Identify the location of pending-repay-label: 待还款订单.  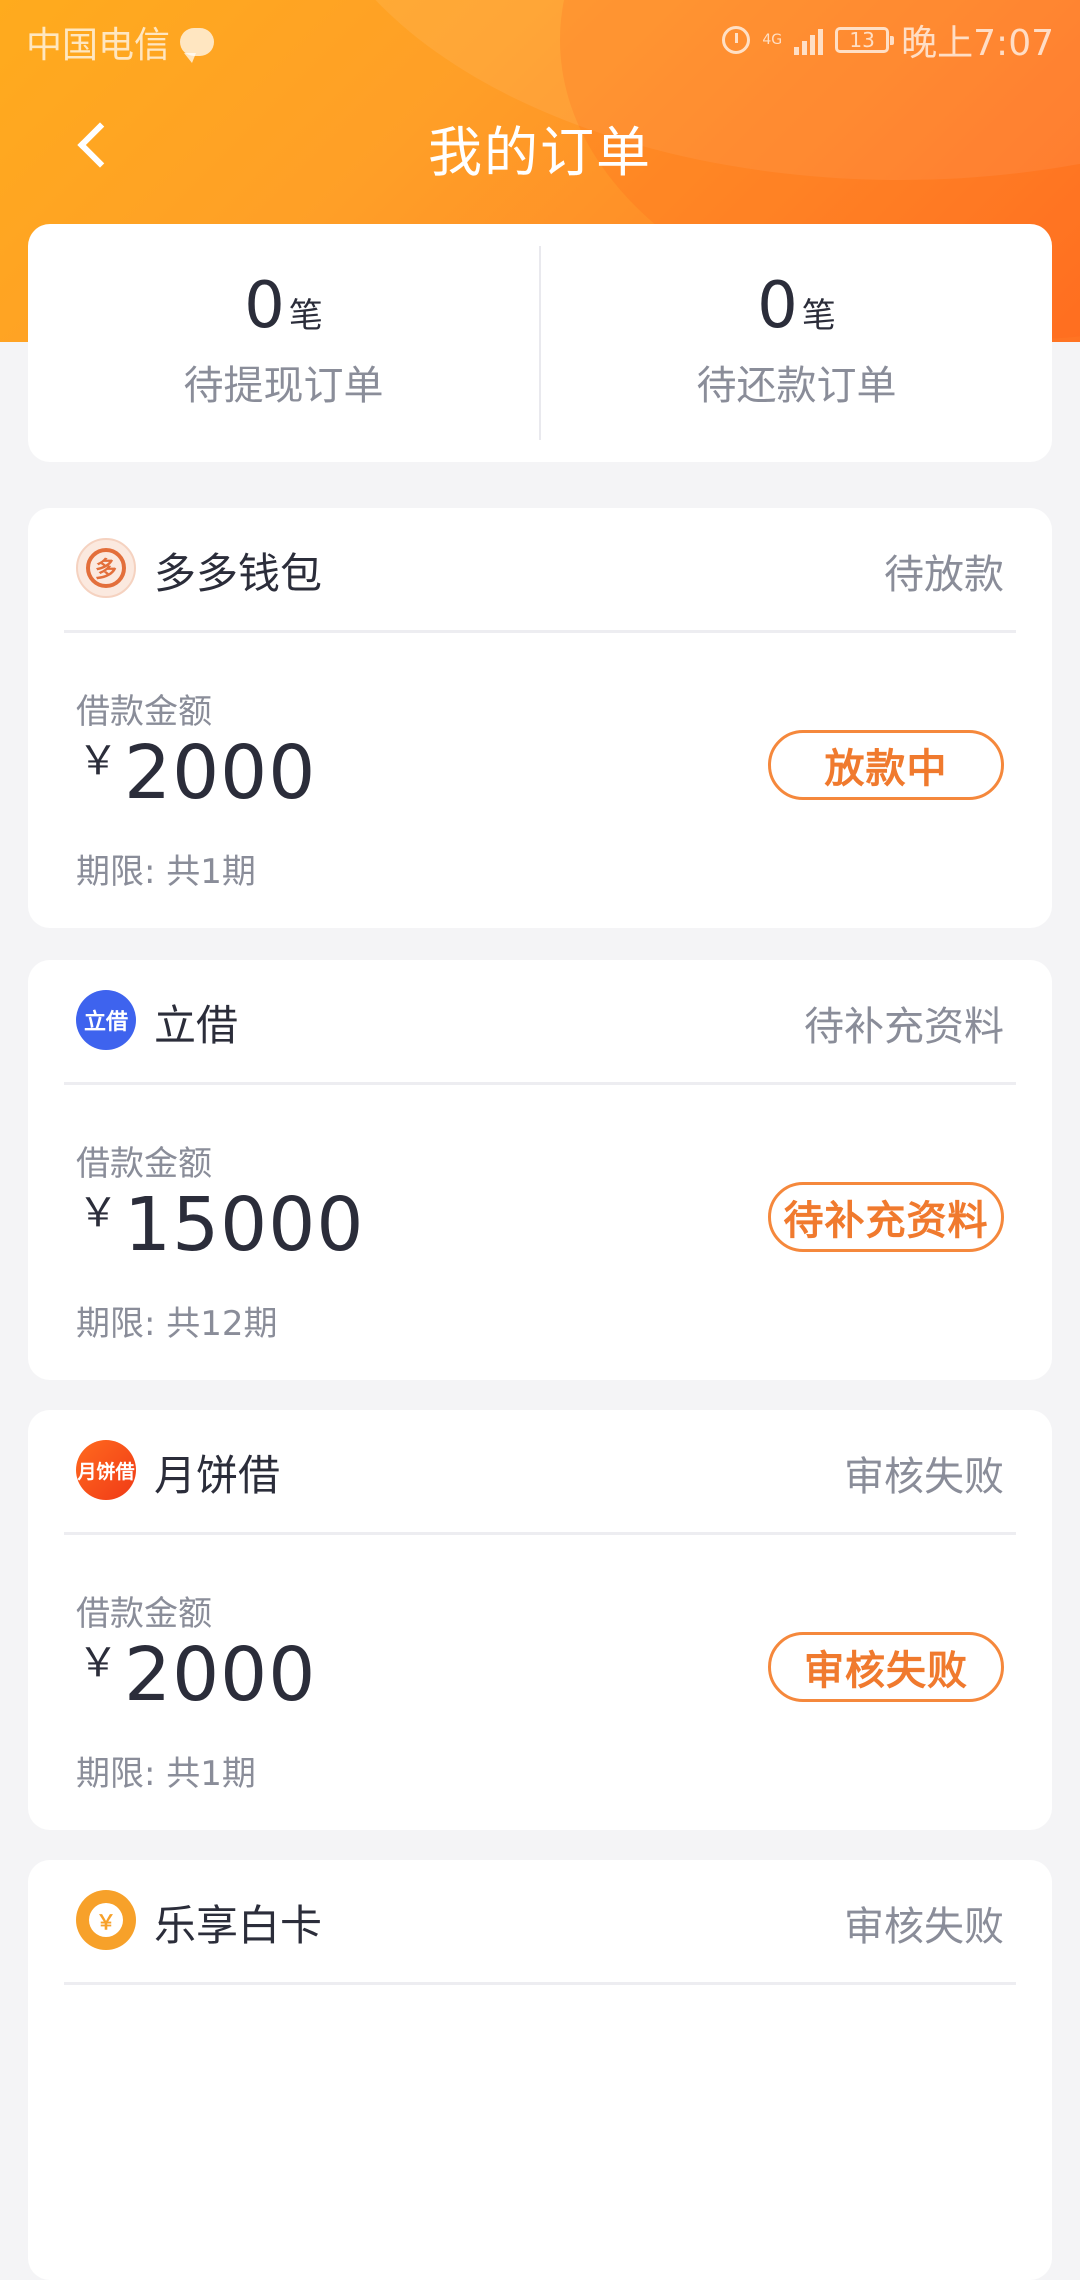
(796, 386).